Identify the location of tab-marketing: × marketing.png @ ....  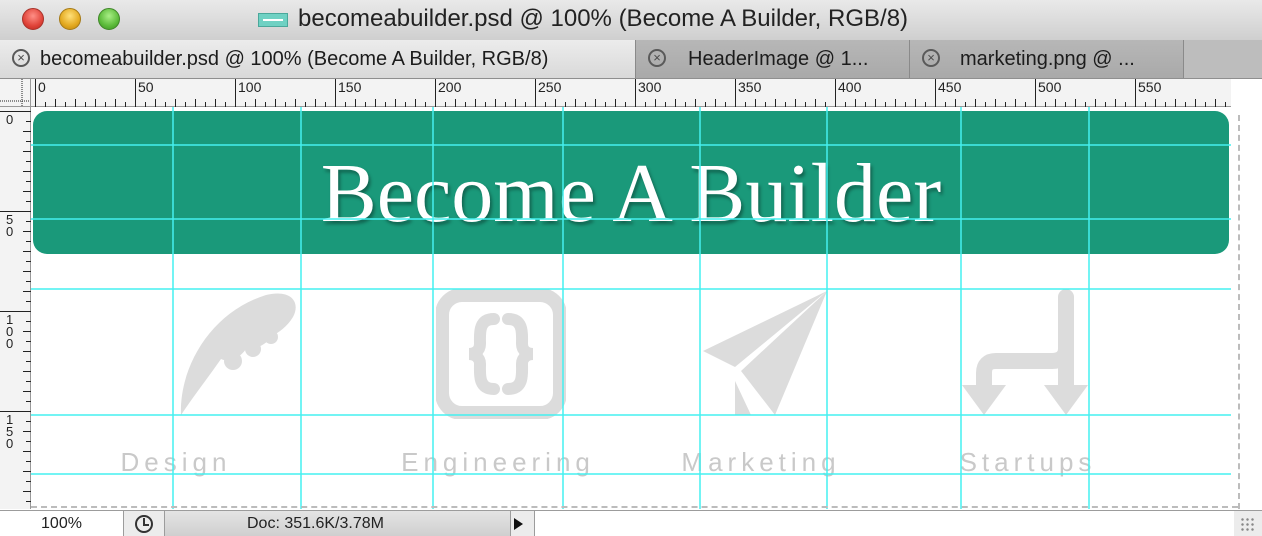
(1047, 59).